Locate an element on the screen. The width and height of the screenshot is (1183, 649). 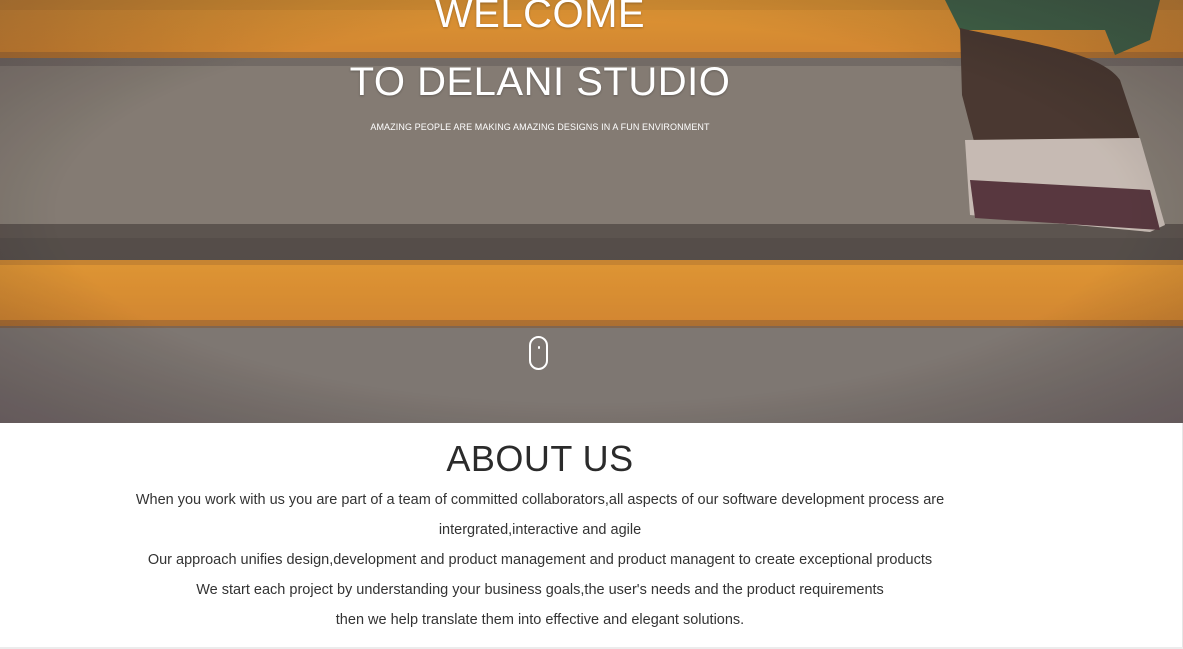
hero-title: TO DELANI STUDIO is located at coordinates (540, 82).